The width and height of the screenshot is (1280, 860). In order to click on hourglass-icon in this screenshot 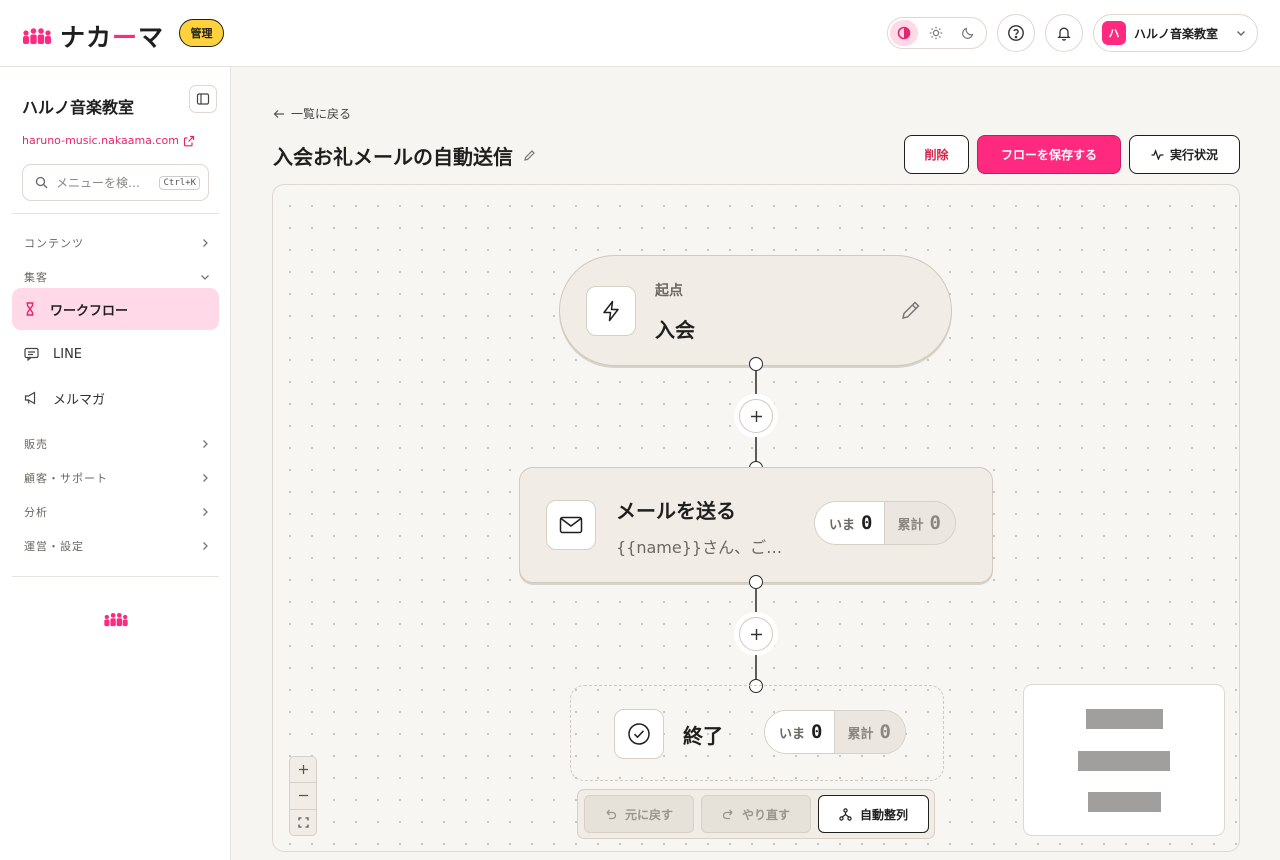, I will do `click(30, 309)`.